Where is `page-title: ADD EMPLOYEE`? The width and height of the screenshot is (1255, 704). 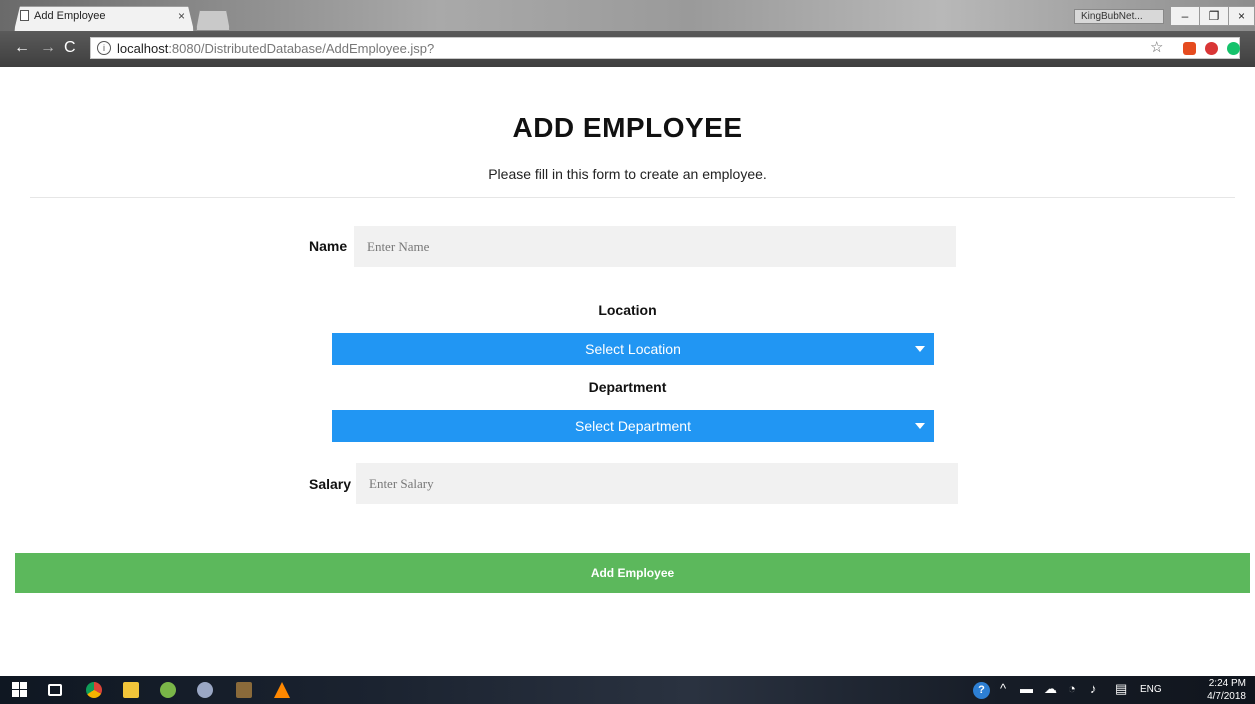 page-title: ADD EMPLOYEE is located at coordinates (627, 127).